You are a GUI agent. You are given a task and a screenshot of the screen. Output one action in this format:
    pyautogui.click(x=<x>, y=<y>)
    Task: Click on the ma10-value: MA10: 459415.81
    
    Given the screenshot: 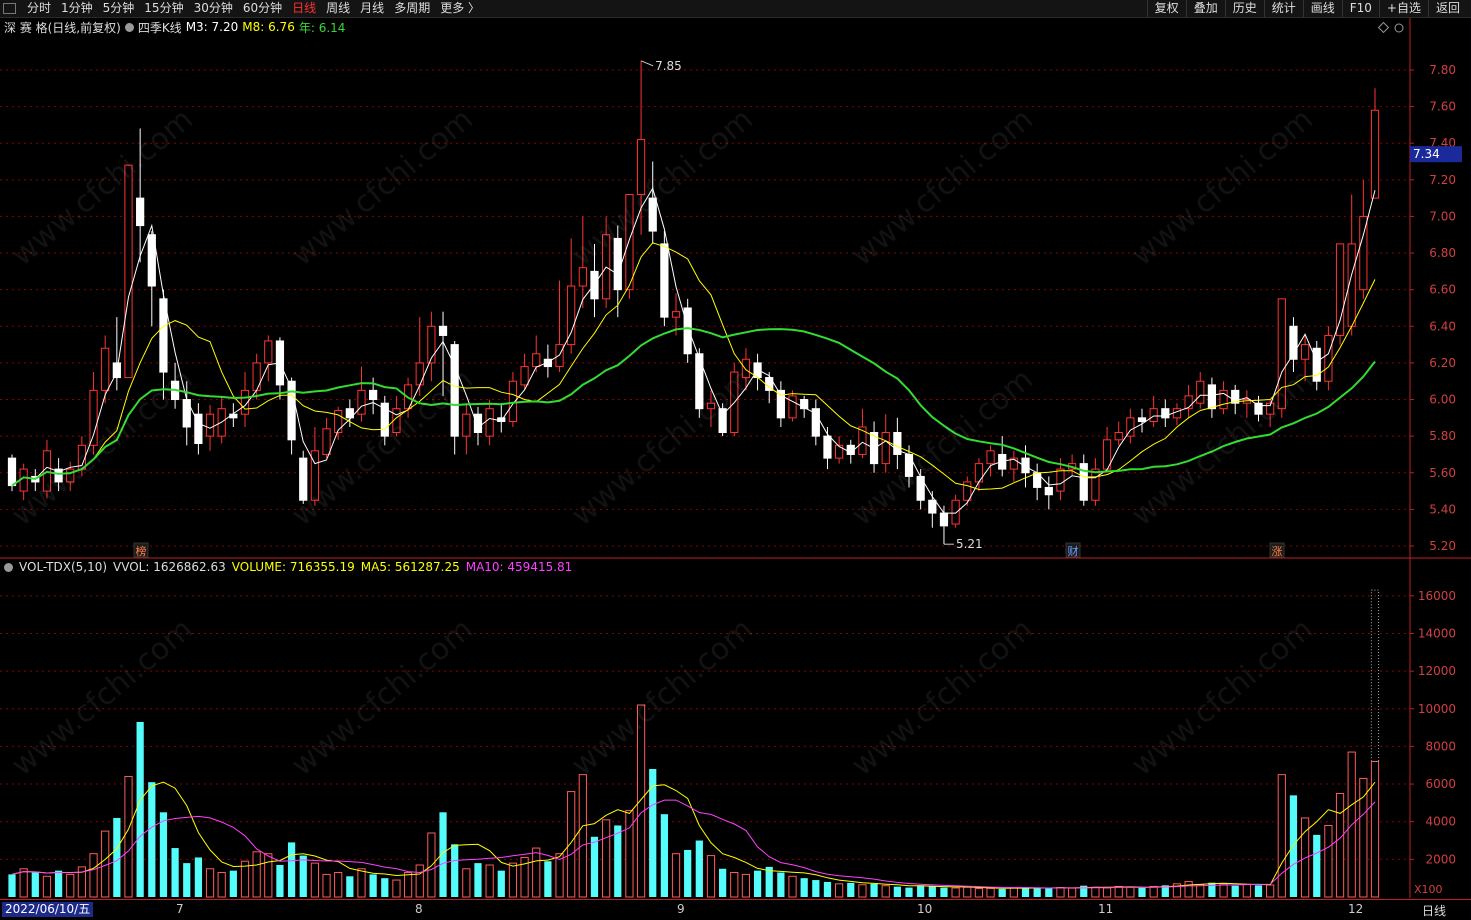 What is the action you would take?
    pyautogui.click(x=519, y=567)
    